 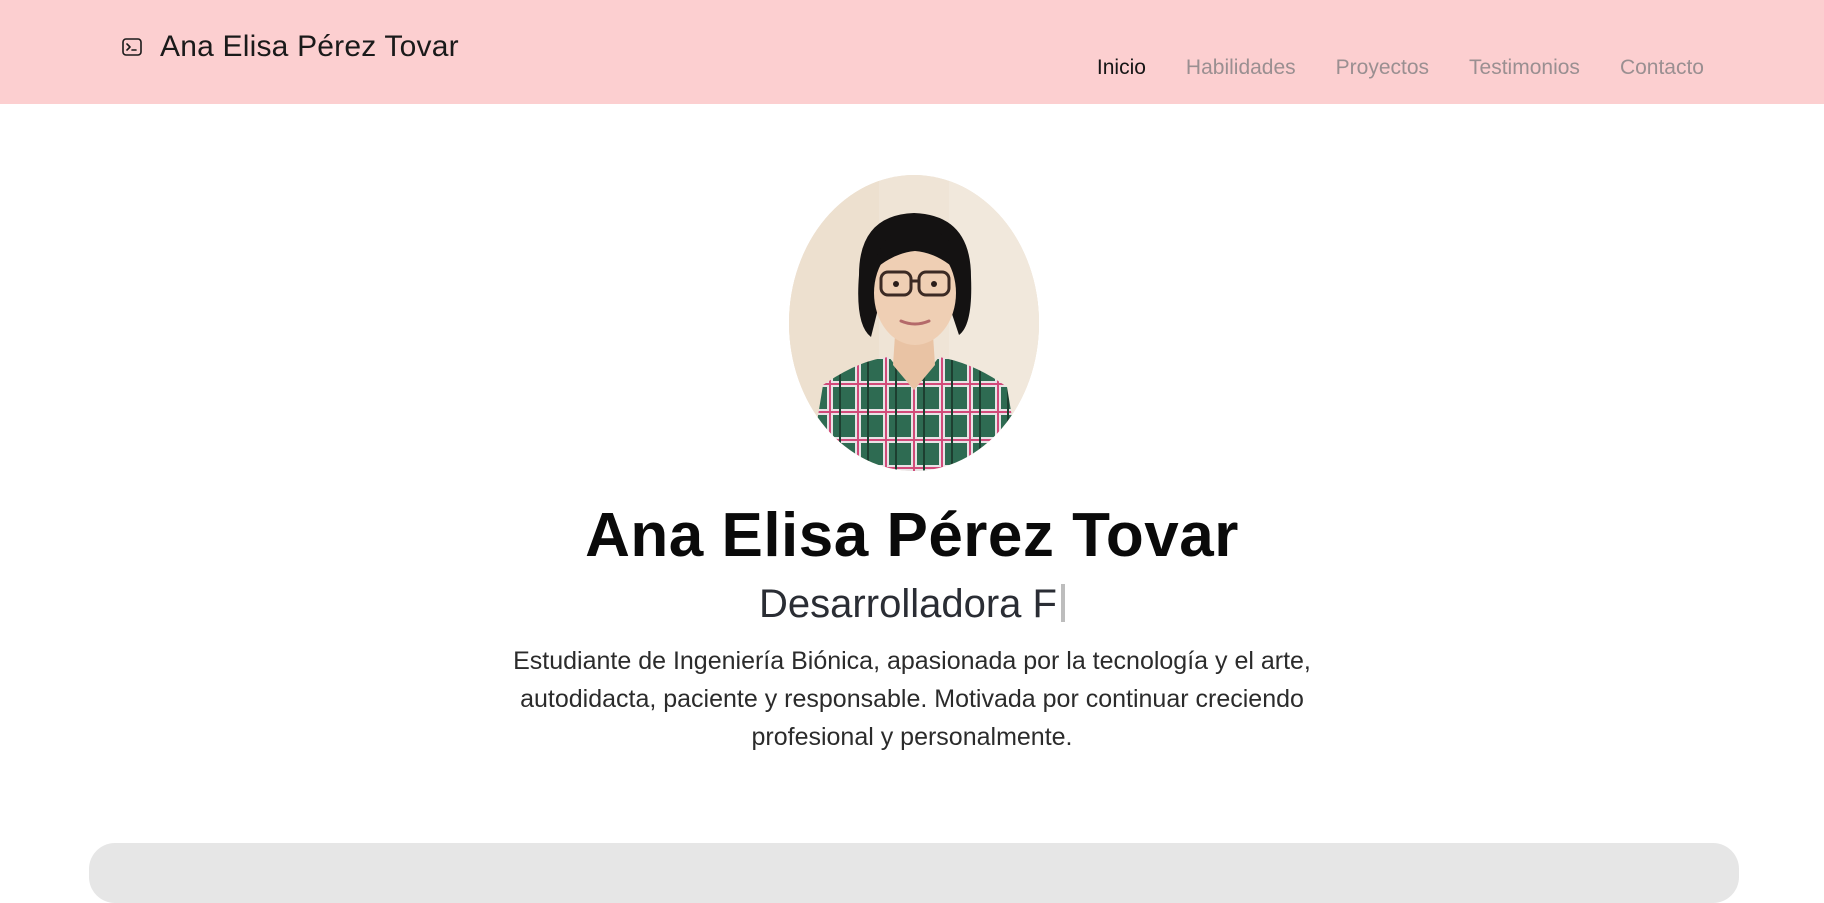 What do you see at coordinates (1524, 68) in the screenshot?
I see `nav-link-testimonios: Testimonios` at bounding box center [1524, 68].